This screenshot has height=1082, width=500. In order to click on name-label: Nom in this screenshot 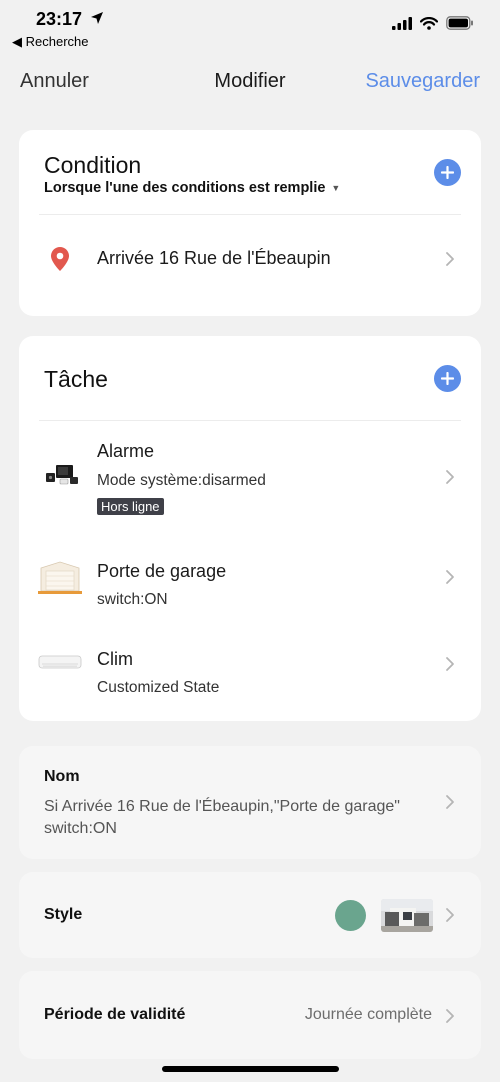, I will do `click(62, 776)`.